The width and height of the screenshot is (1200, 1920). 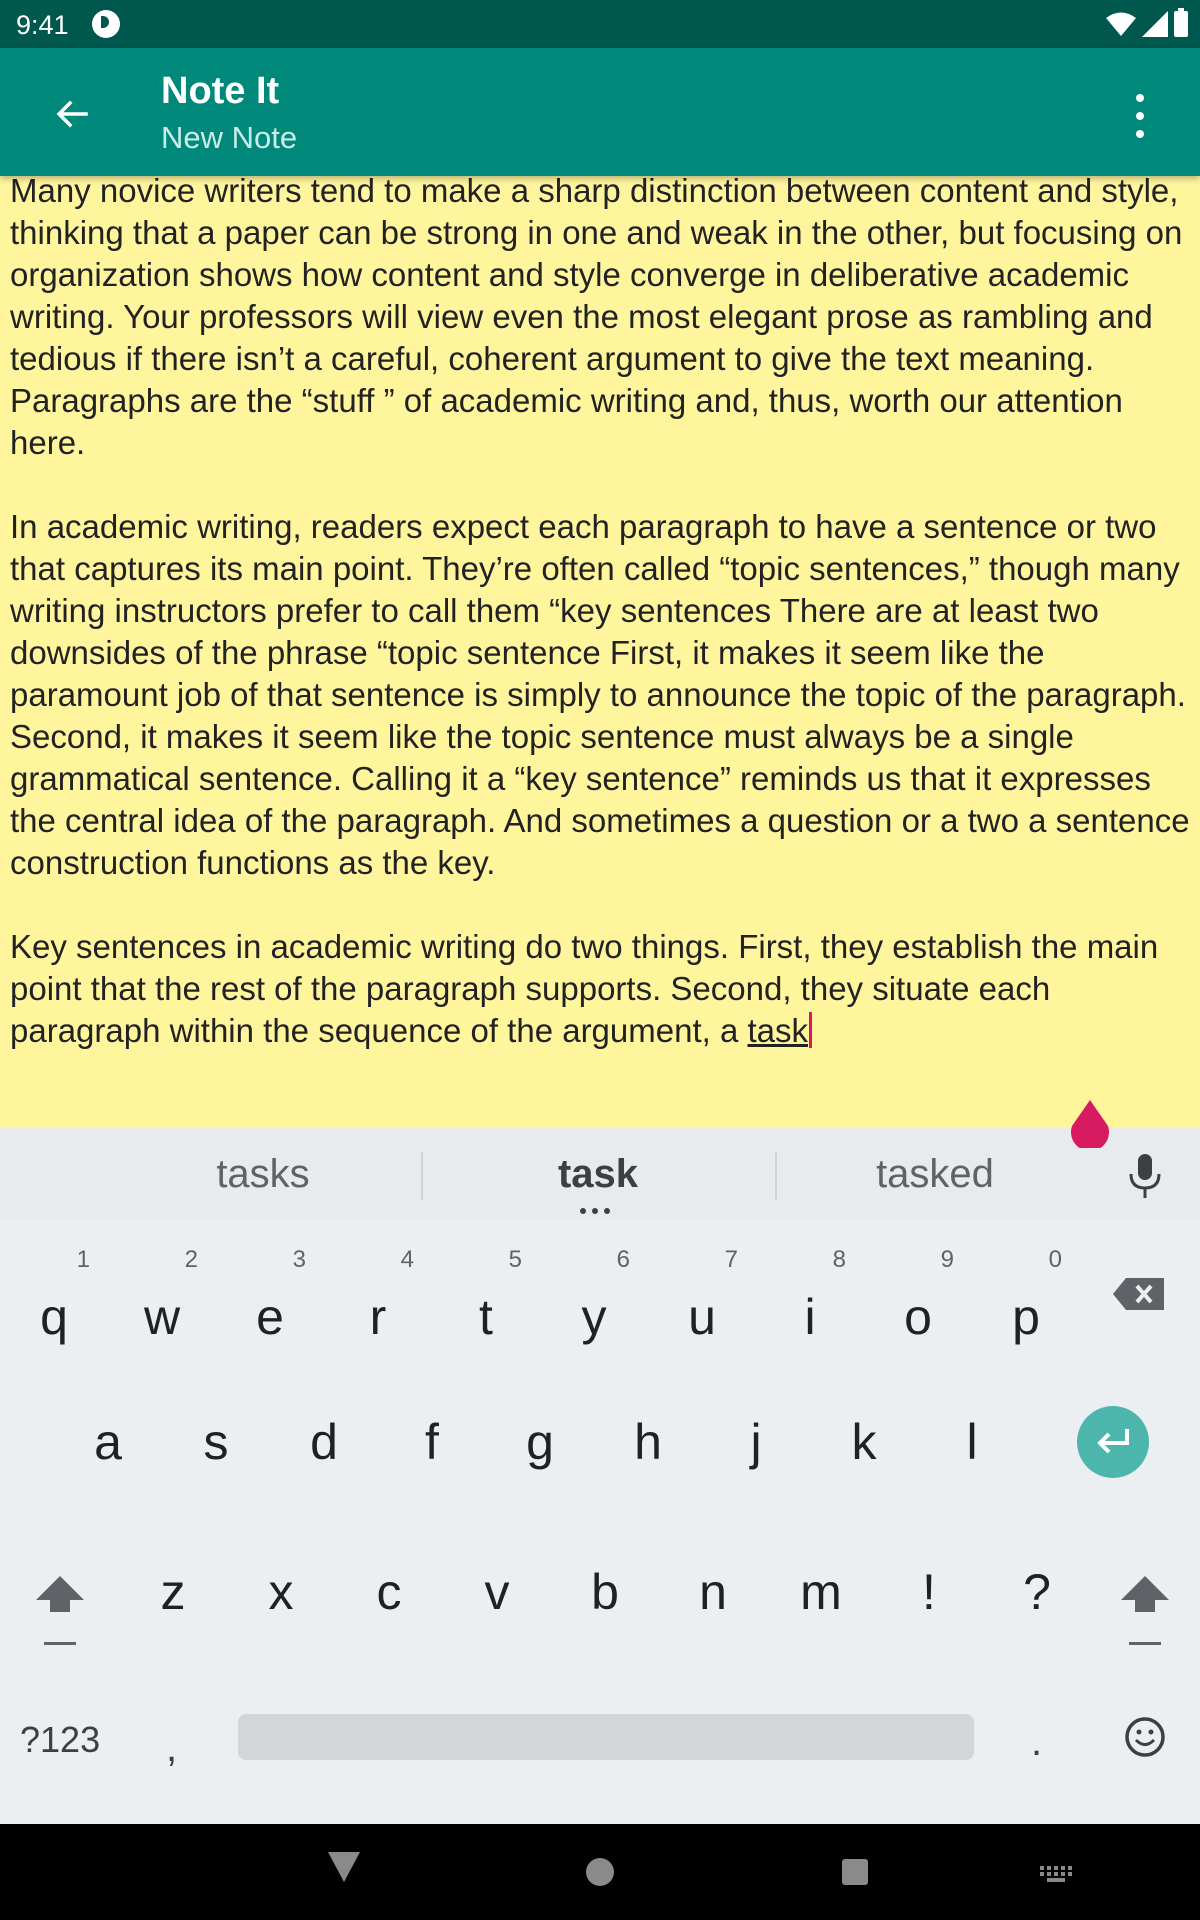 I want to click on key-v: v, so click(x=497, y=1592).